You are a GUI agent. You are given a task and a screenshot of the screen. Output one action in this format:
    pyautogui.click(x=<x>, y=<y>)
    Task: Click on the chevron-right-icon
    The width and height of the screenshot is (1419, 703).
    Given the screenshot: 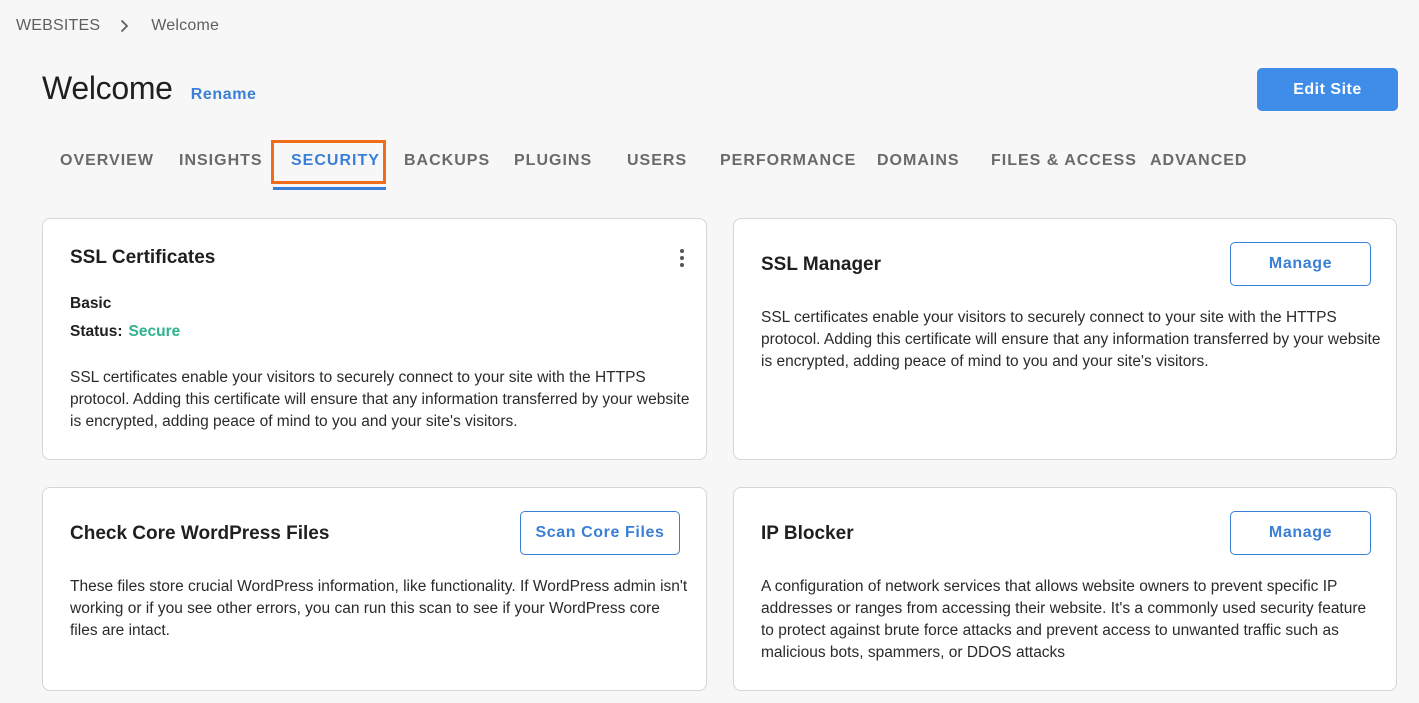 What is the action you would take?
    pyautogui.click(x=124, y=26)
    